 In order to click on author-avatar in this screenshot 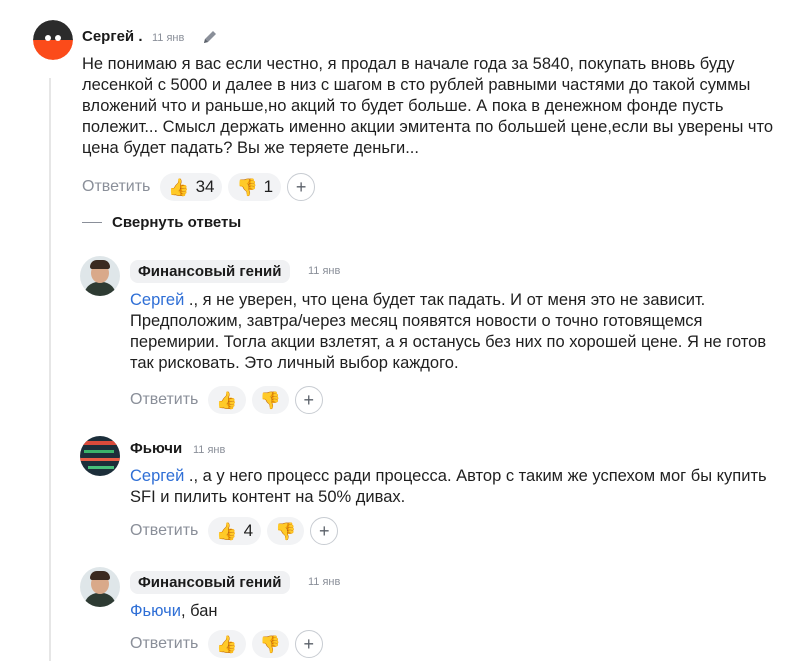, I will do `click(53, 40)`.